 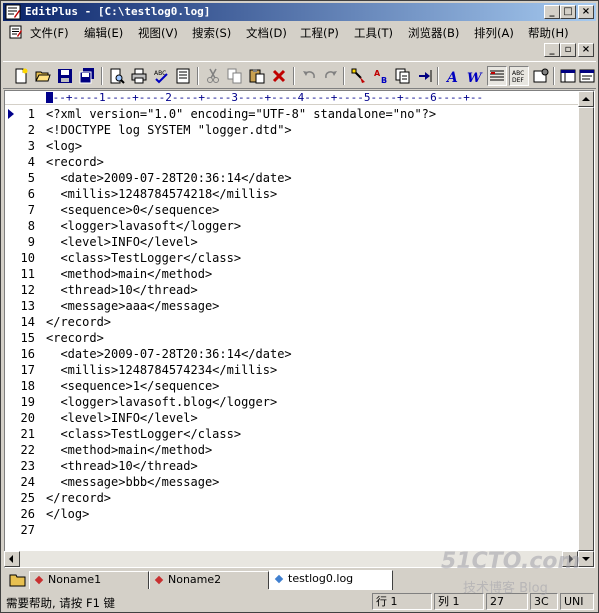 I want to click on code-line: 17 <millis>1248784574234</millis>, so click(x=292, y=370).